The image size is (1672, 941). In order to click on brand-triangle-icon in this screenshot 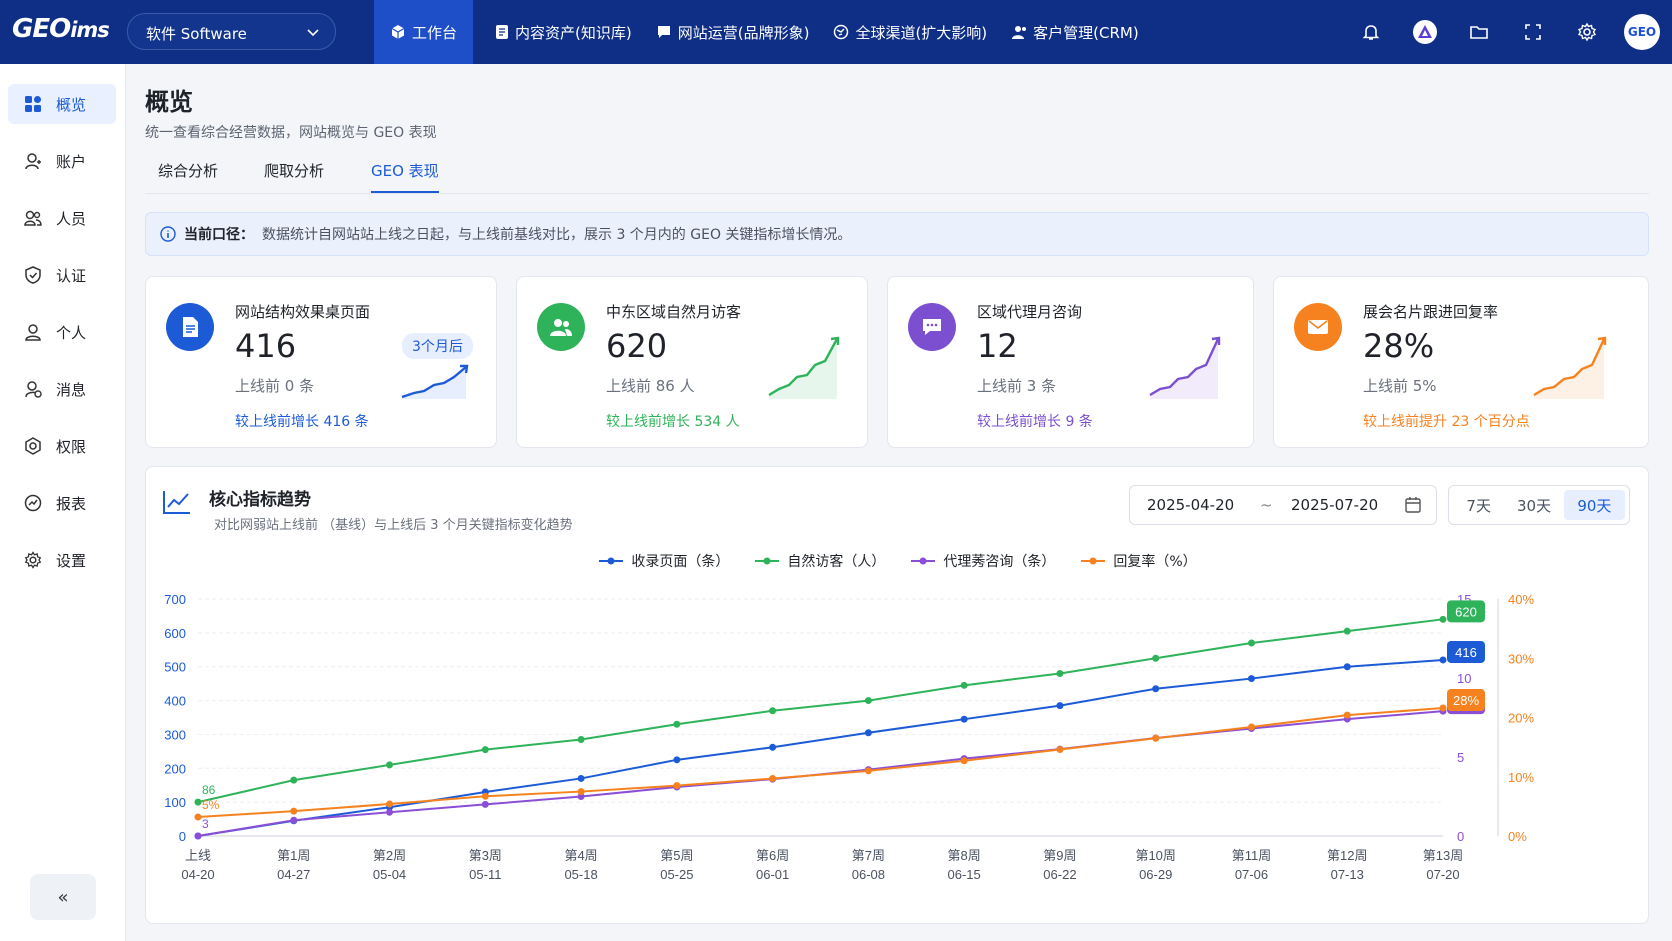, I will do `click(1425, 32)`.